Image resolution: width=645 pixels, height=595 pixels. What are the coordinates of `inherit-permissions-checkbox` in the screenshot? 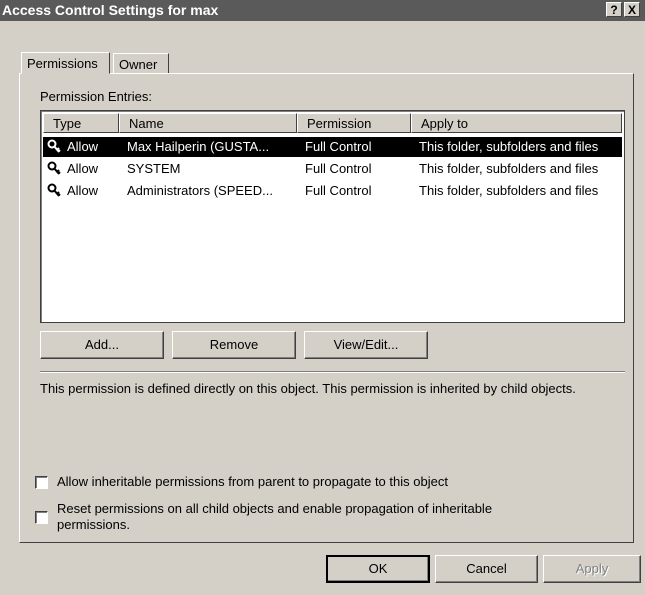 It's located at (41, 482).